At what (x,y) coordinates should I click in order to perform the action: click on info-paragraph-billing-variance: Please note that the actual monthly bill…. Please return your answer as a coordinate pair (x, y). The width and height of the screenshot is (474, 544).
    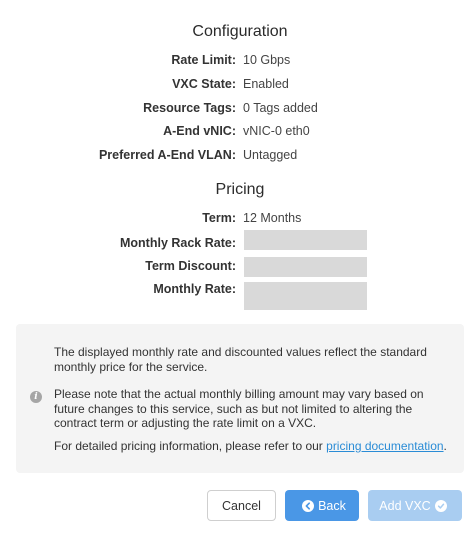
    Looking at the image, I should click on (239, 408).